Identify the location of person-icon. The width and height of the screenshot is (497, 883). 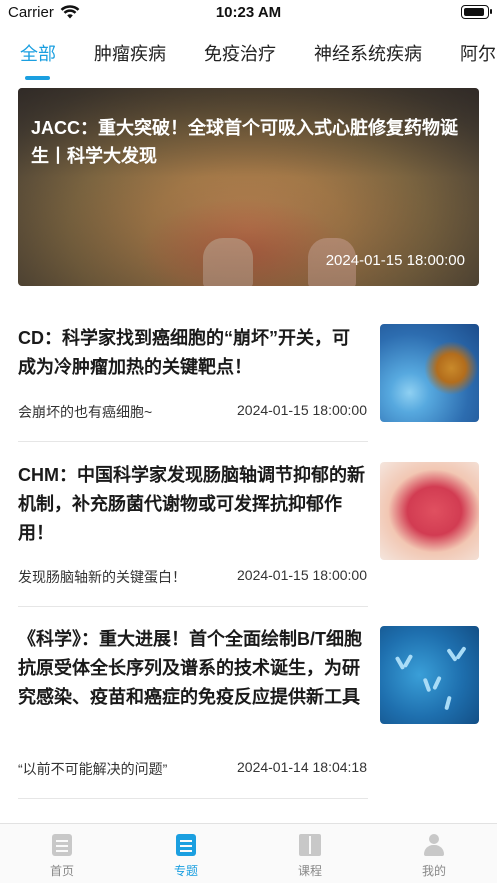
(434, 845).